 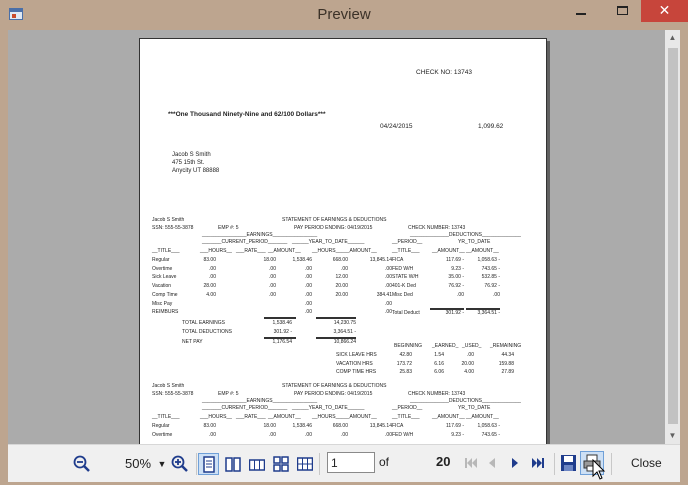 What do you see at coordinates (208, 464) in the screenshot?
I see `one-page-button` at bounding box center [208, 464].